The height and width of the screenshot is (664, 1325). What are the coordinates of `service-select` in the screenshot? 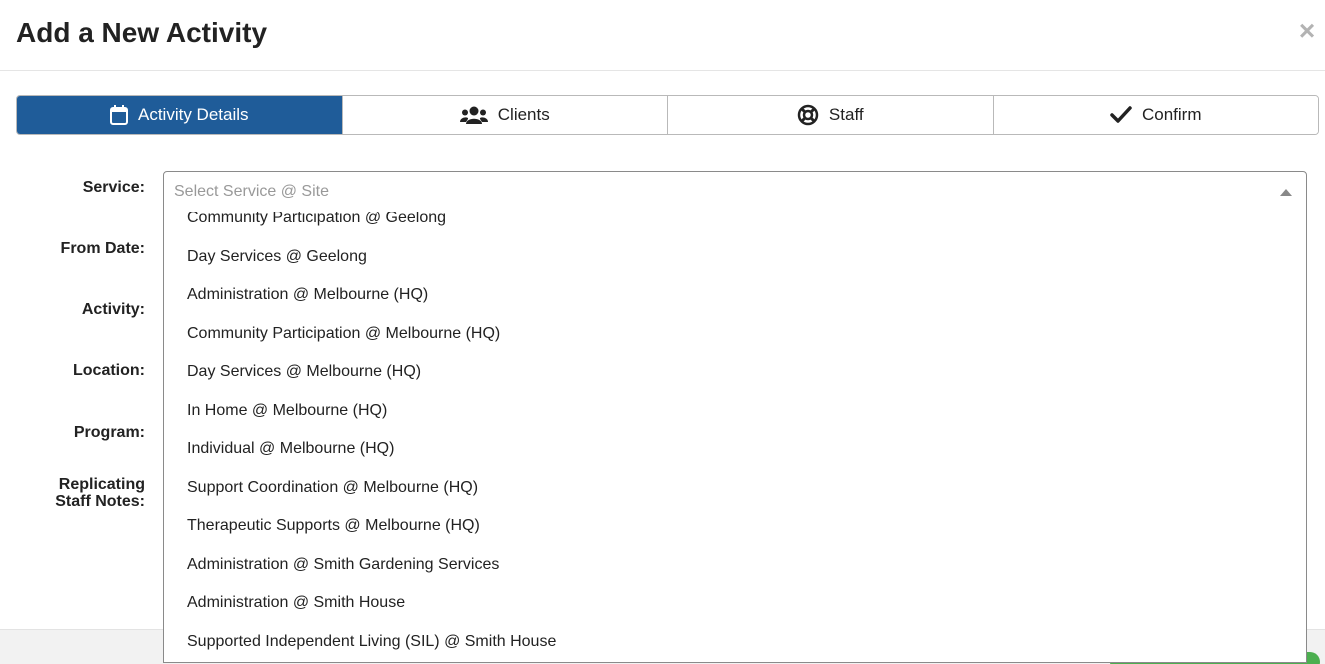 It's located at (735, 192).